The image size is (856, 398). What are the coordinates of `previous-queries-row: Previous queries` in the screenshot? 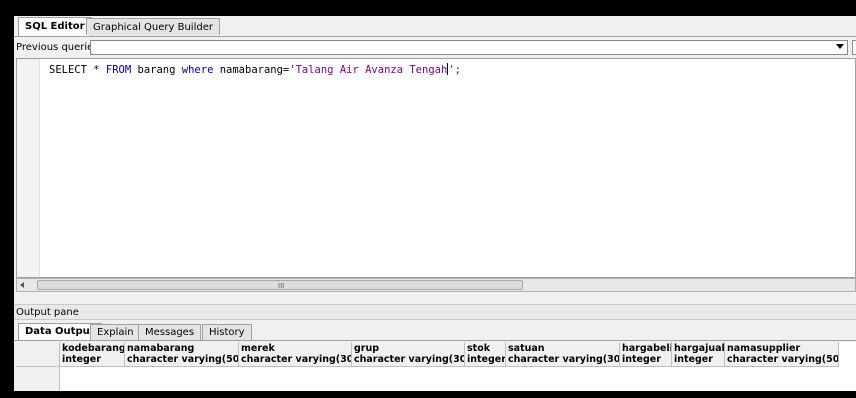 It's located at (435, 48).